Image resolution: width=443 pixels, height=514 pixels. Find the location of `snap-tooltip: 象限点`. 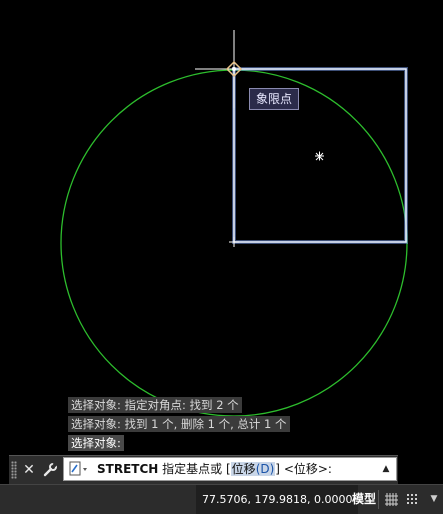

snap-tooltip: 象限点 is located at coordinates (274, 99).